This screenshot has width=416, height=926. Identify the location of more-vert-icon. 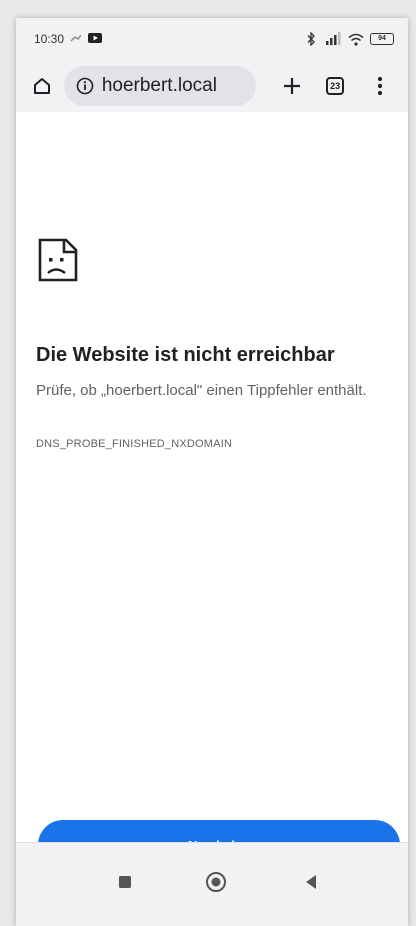
(380, 86).